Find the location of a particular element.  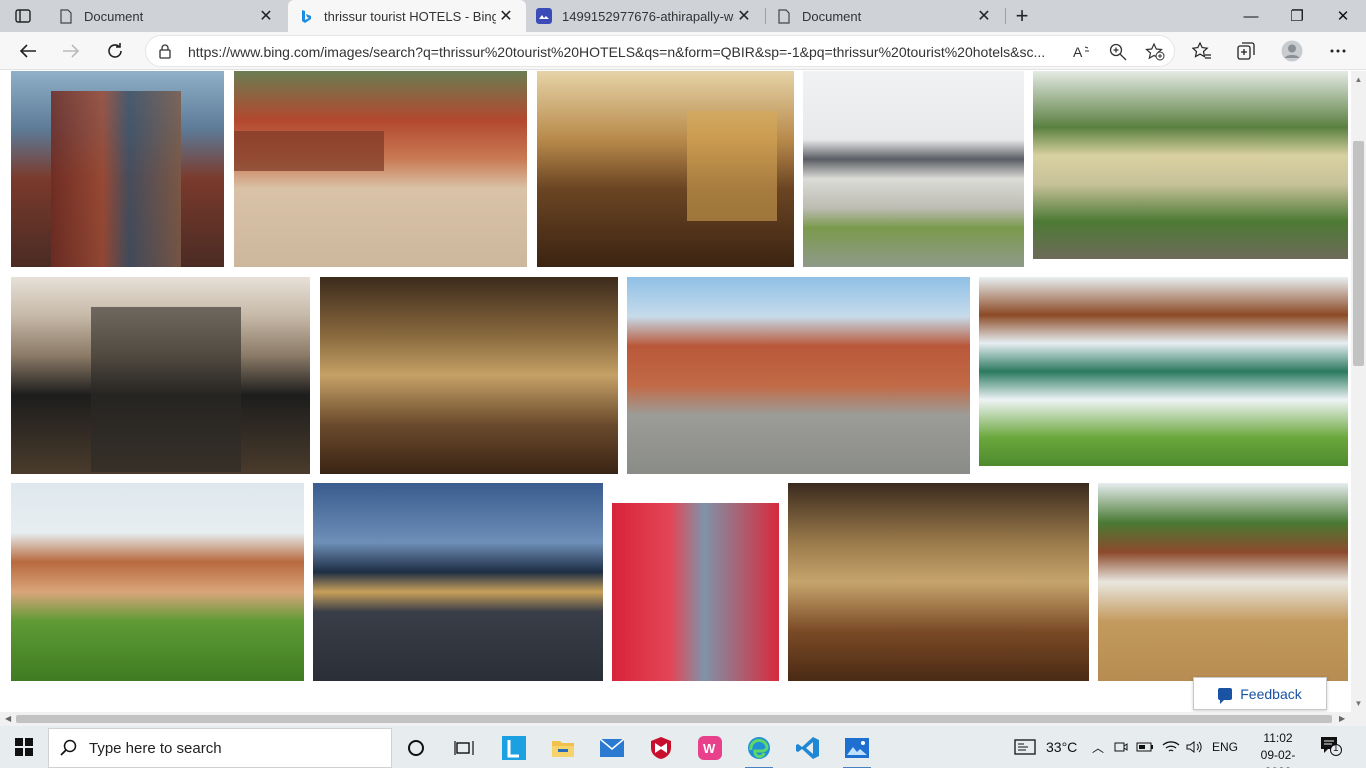

more-icon is located at coordinates (1338, 51).